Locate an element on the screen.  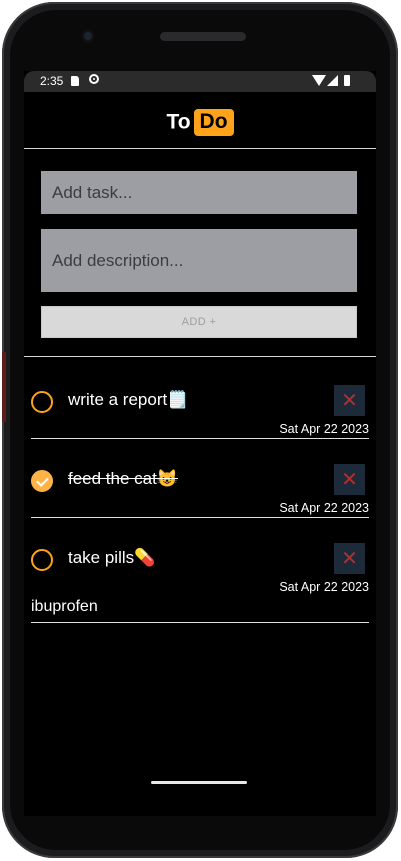
battery-icon is located at coordinates (347, 80).